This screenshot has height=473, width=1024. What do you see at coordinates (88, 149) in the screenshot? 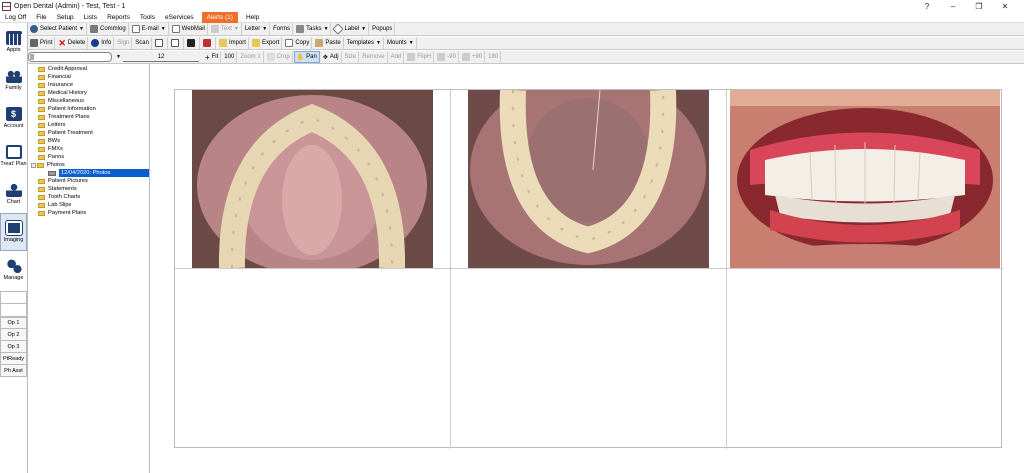
I see `tree-folder: FMXs` at bounding box center [88, 149].